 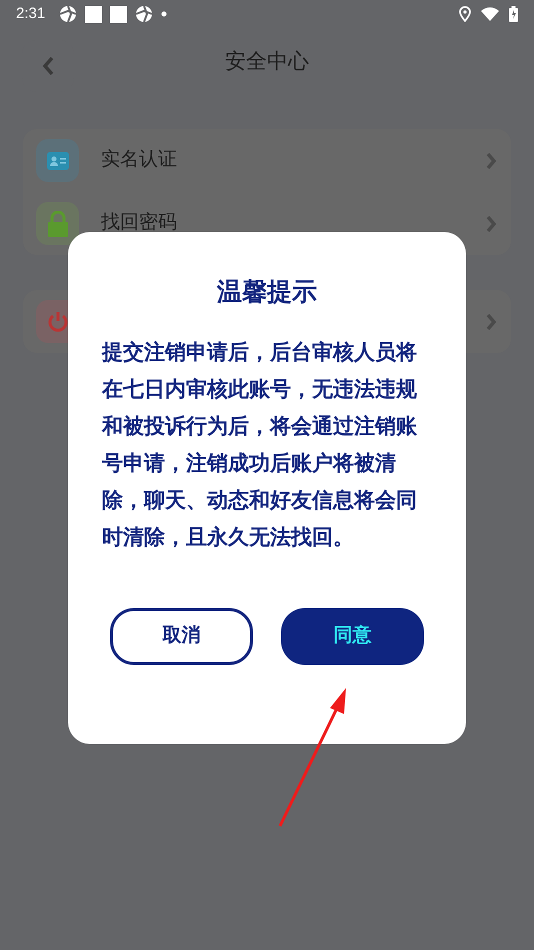 I want to click on agree-button: 同意, so click(x=352, y=636).